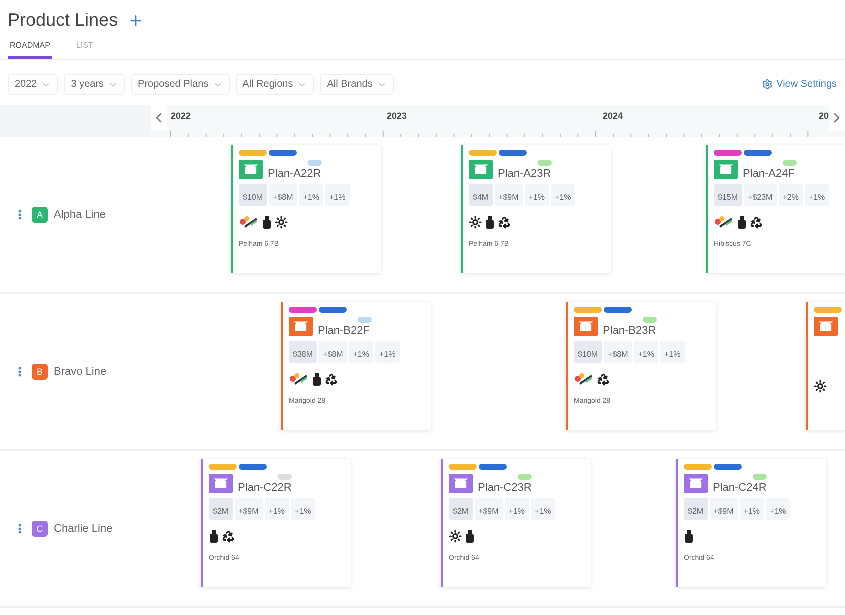 This screenshot has width=845, height=615. Describe the element at coordinates (790, 195) in the screenshot. I see `metric-value: +2%` at that location.